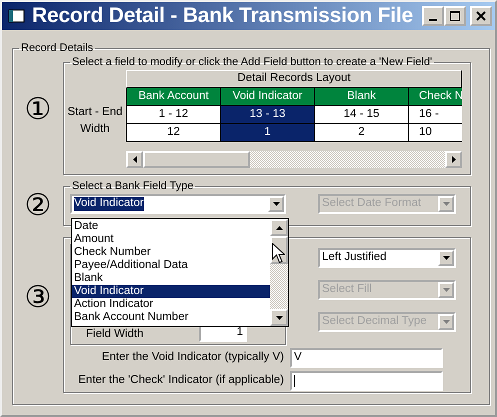  Describe the element at coordinates (294, 79) in the screenshot. I see `grid-title: Detail Records Layout` at that location.